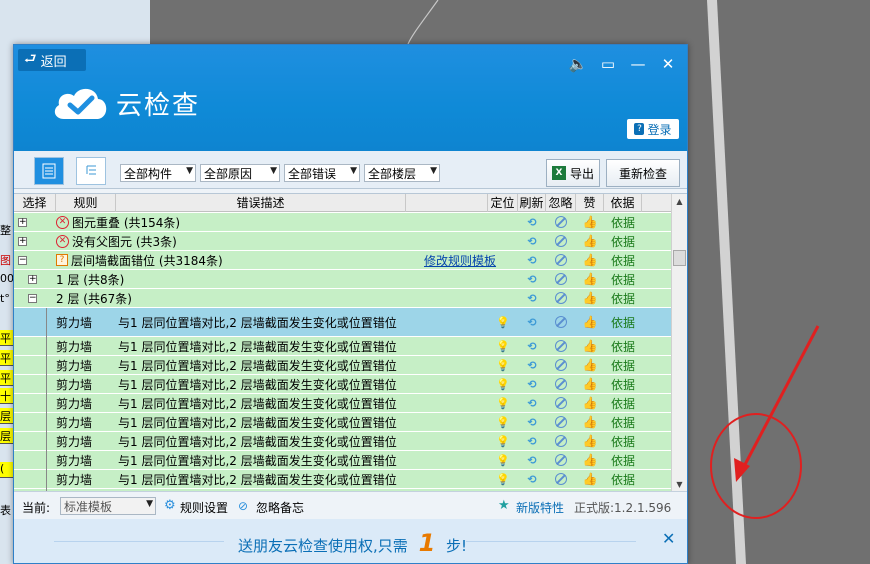 This screenshot has width=870, height=564. Describe the element at coordinates (240, 173) in the screenshot. I see `cause-filter-dropdown: 全部原因 ▼` at that location.